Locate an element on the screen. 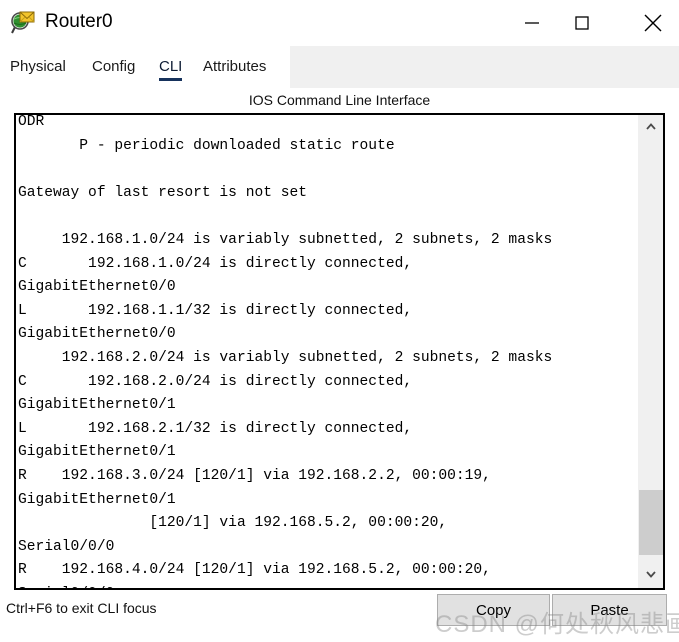  terminal-line: P - periodic downloaded static route is located at coordinates (206, 145).